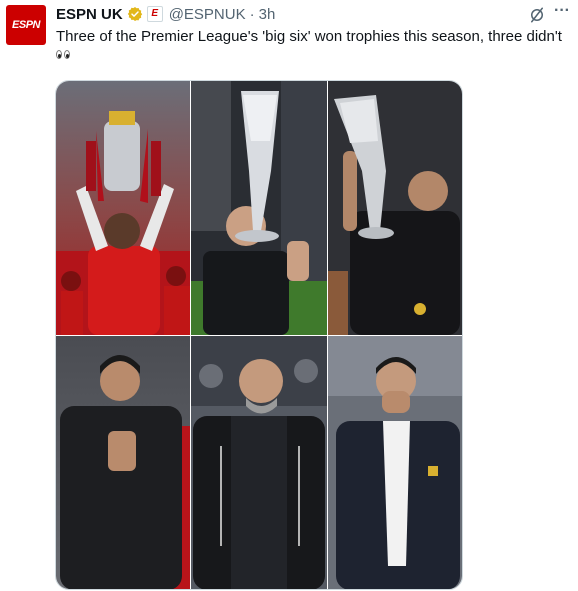 Image resolution: width=578 pixels, height=591 pixels. What do you see at coordinates (59, 54) in the screenshot?
I see `eye-left-icon` at bounding box center [59, 54].